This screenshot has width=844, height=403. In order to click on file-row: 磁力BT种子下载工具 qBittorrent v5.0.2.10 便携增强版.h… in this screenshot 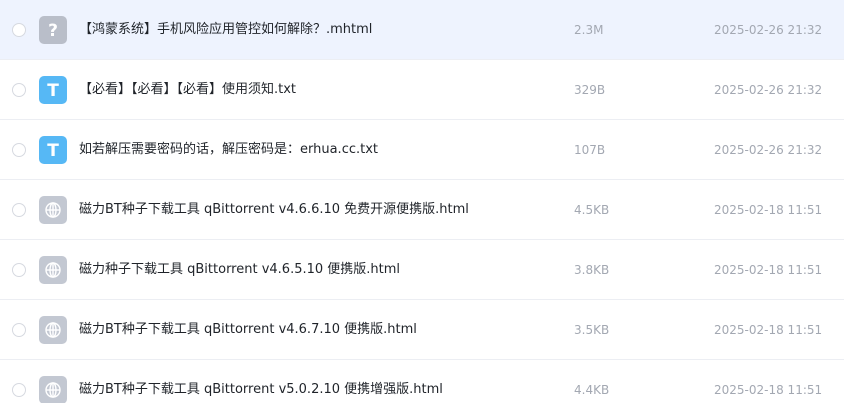, I will do `click(422, 381)`.